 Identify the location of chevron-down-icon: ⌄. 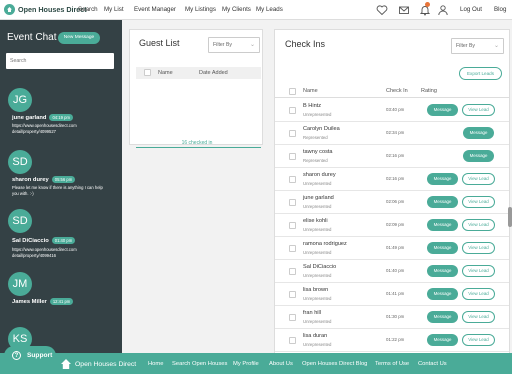
(252, 45).